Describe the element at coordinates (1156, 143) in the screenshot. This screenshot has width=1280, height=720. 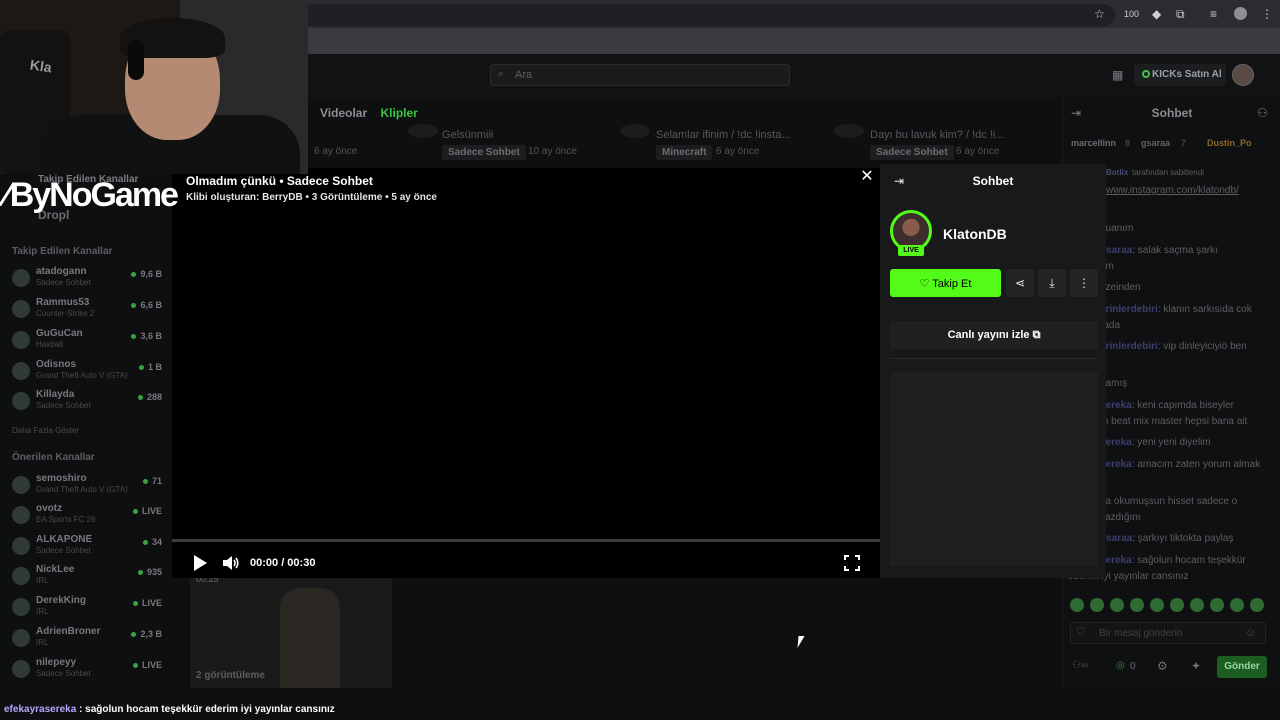
I see `top-gifter: gsaraa` at that location.